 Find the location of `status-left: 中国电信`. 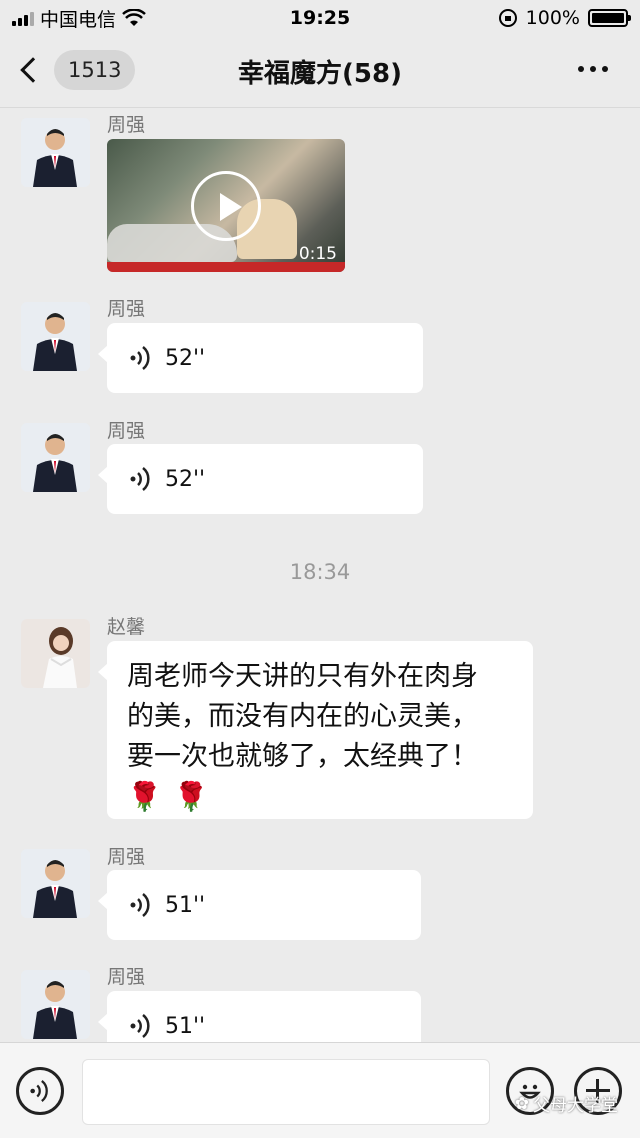

status-left: 中国电信 is located at coordinates (79, 18).